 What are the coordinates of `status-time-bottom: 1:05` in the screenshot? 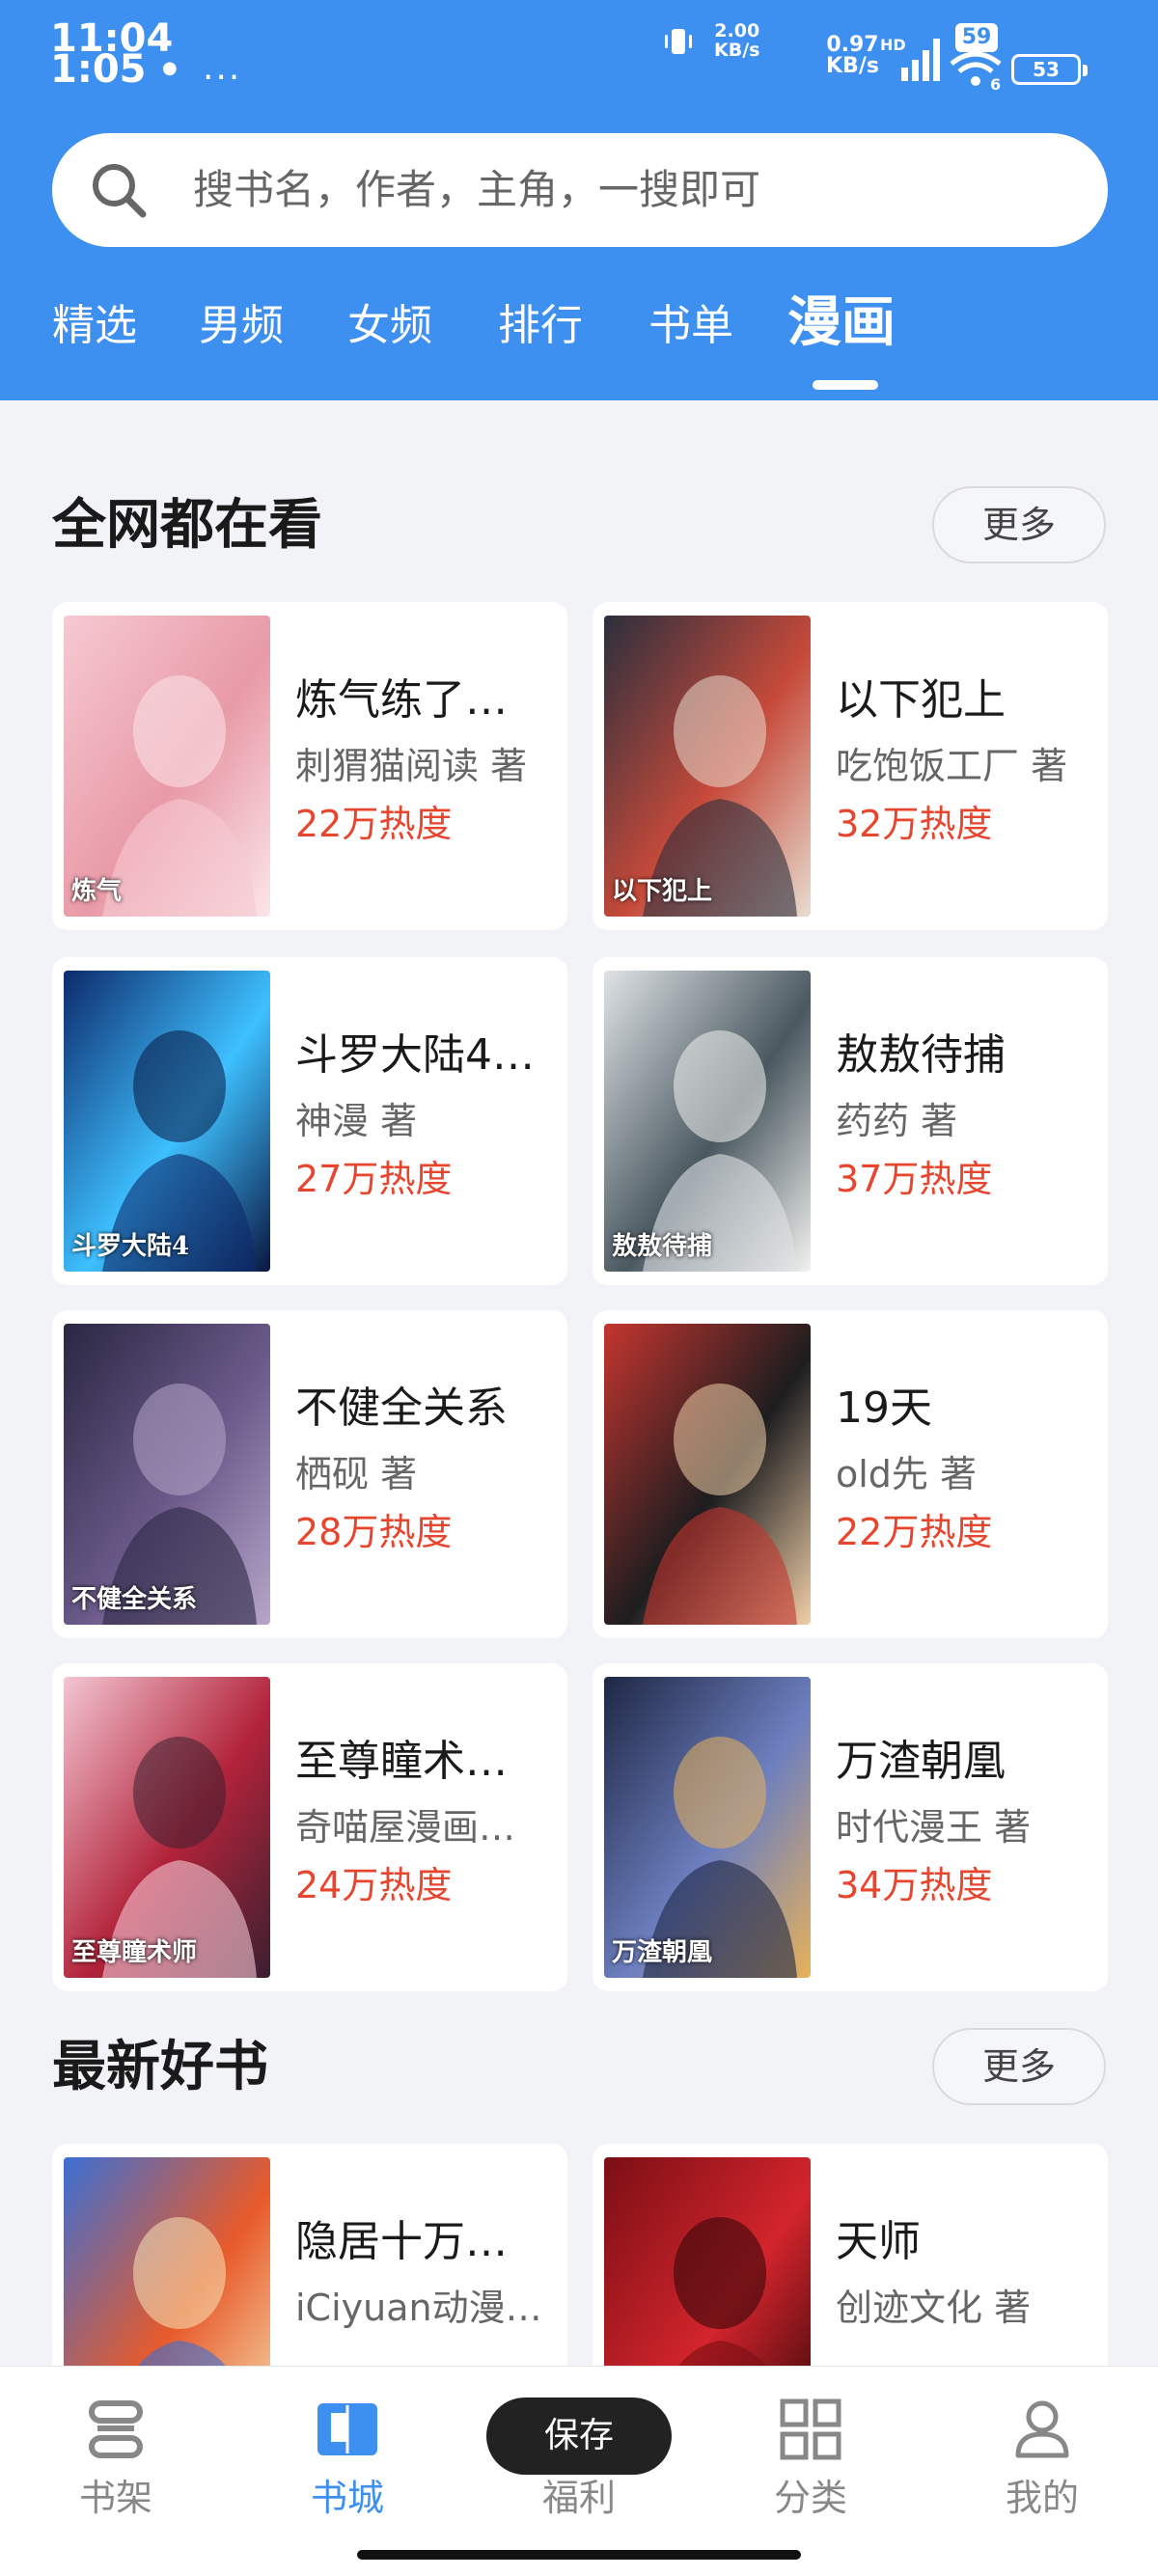 It's located at (98, 69).